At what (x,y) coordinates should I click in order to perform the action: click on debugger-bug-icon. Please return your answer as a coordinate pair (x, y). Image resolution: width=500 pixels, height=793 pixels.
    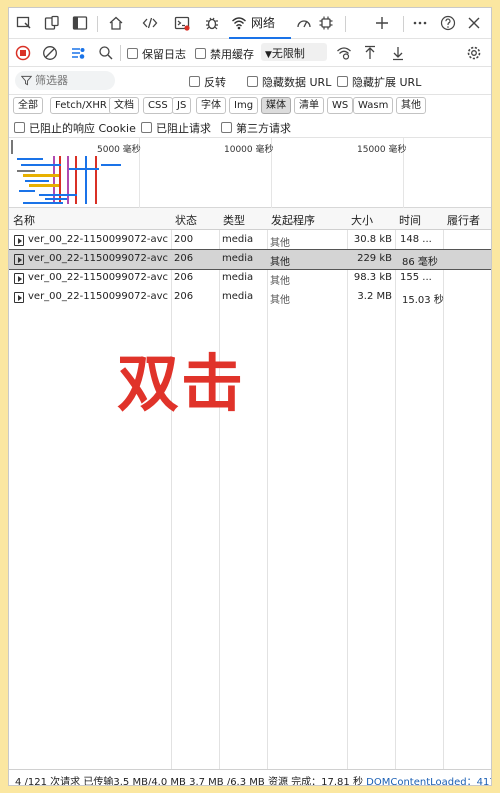
    Looking at the image, I should click on (212, 23).